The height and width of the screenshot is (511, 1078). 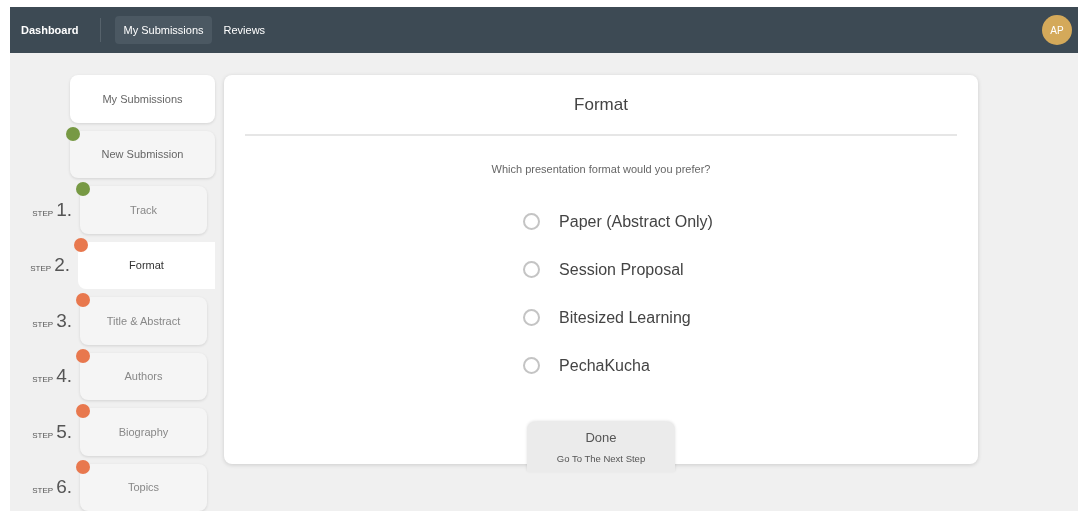 What do you see at coordinates (601, 447) in the screenshot?
I see `done-button: Done Go To The Next Step` at bounding box center [601, 447].